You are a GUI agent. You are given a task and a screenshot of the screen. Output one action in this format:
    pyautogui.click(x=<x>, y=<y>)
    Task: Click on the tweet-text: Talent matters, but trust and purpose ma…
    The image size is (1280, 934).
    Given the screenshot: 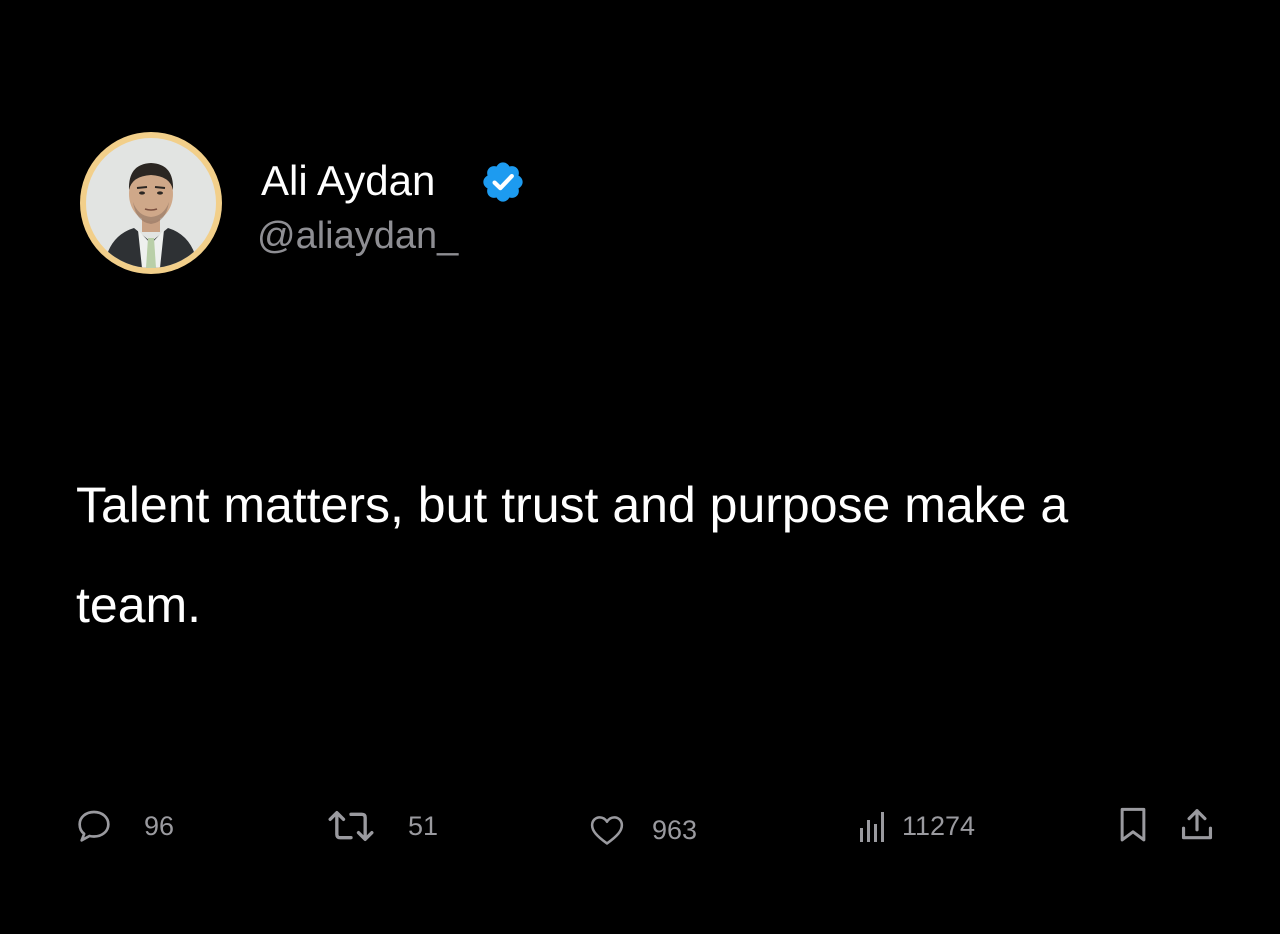 What is the action you would take?
    pyautogui.click(x=572, y=555)
    